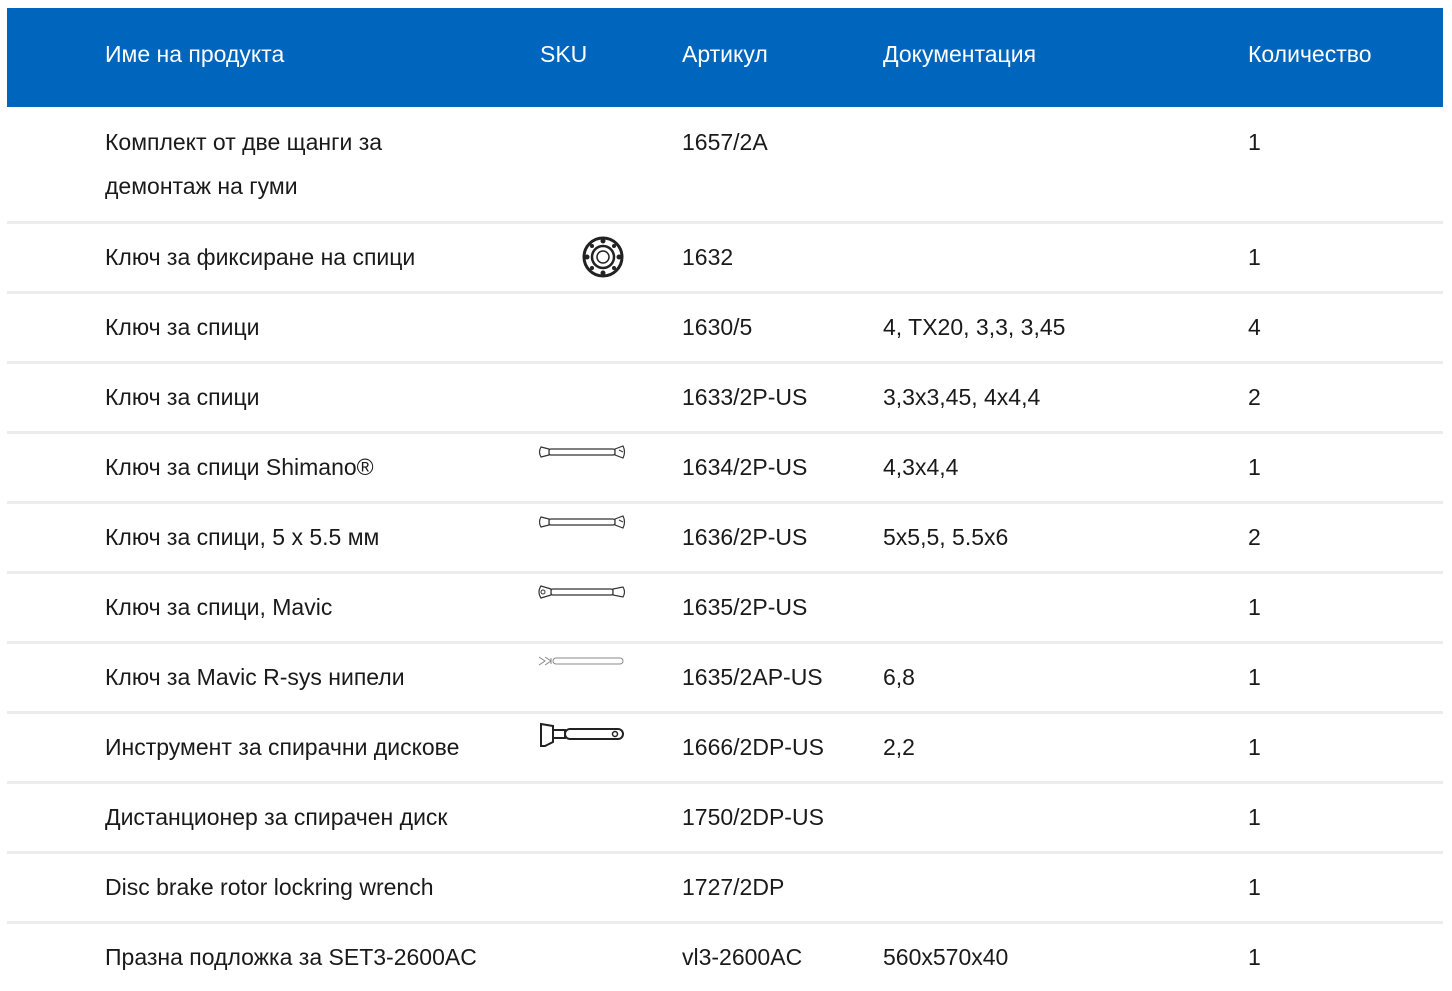  Describe the element at coordinates (745, 537) in the screenshot. I see `article-number: 1636/2P-US` at that location.